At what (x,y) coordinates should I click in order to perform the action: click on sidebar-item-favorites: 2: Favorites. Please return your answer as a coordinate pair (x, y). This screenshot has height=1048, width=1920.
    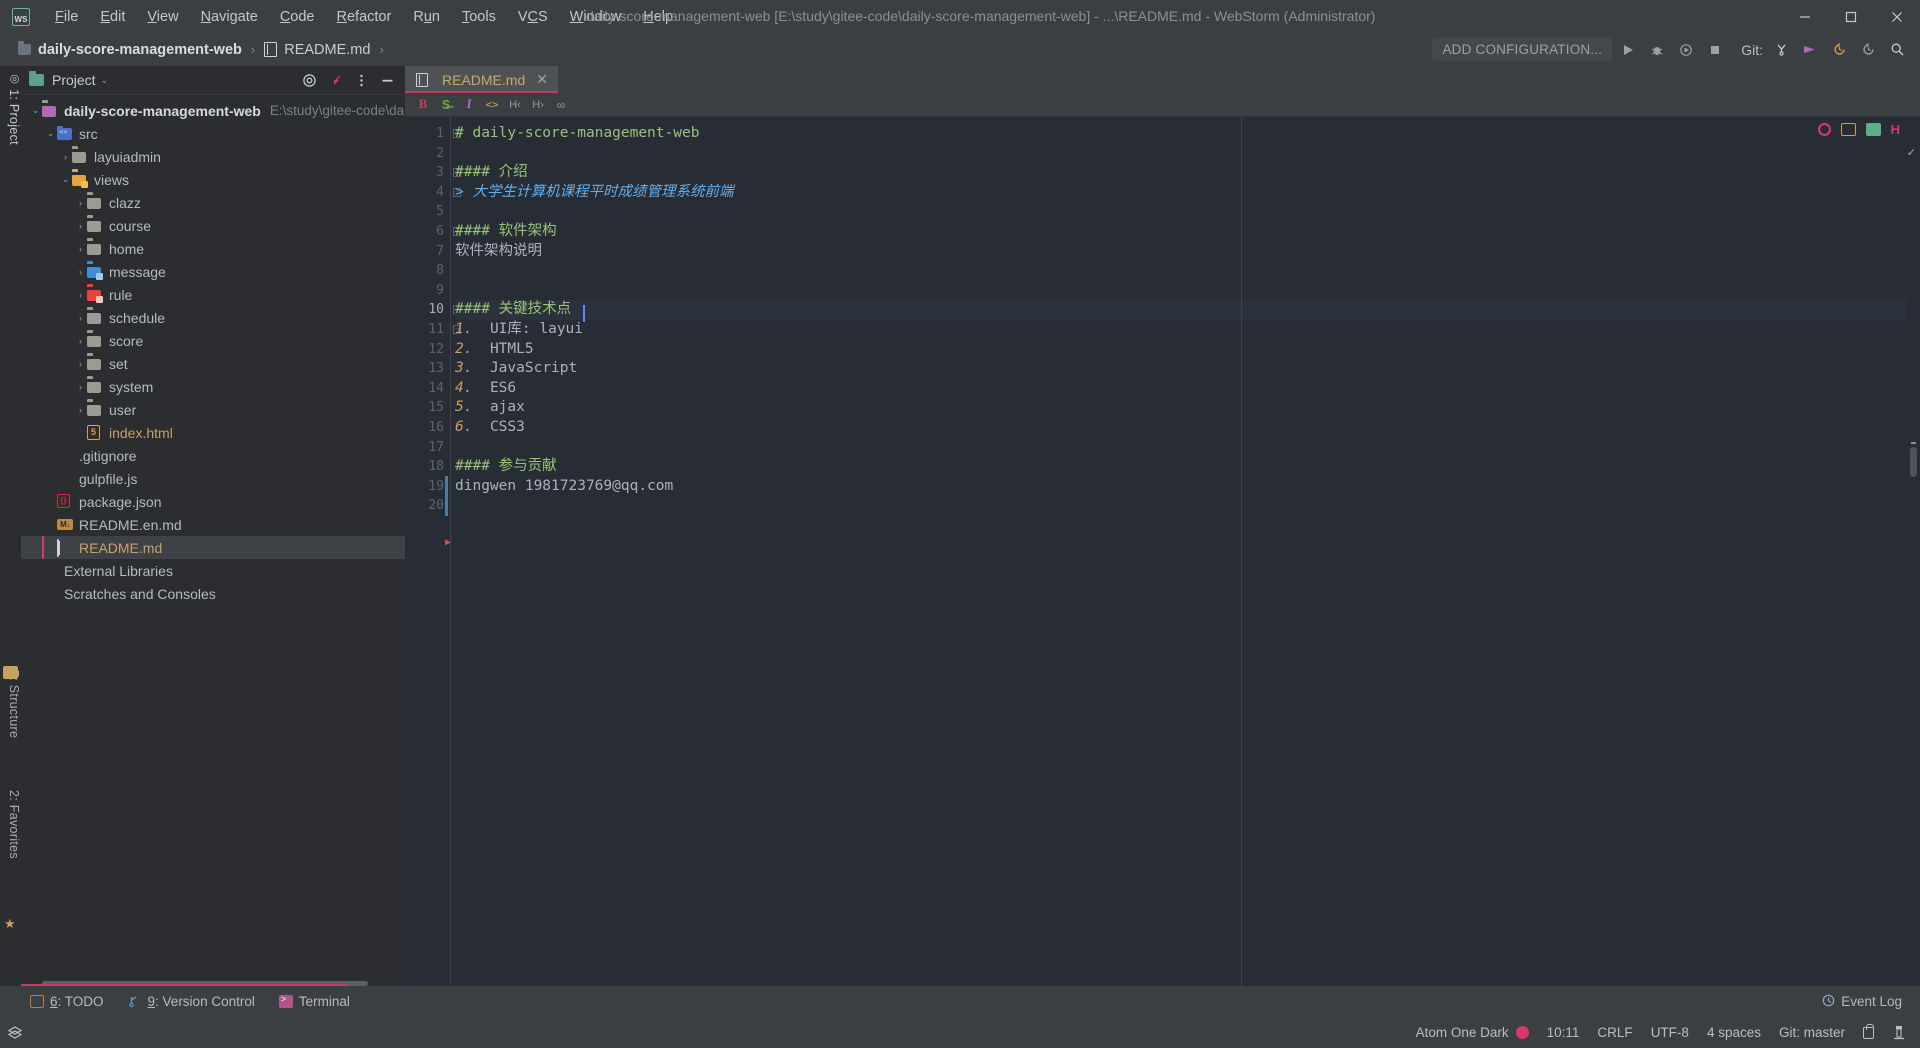
    Looking at the image, I should click on (10, 824).